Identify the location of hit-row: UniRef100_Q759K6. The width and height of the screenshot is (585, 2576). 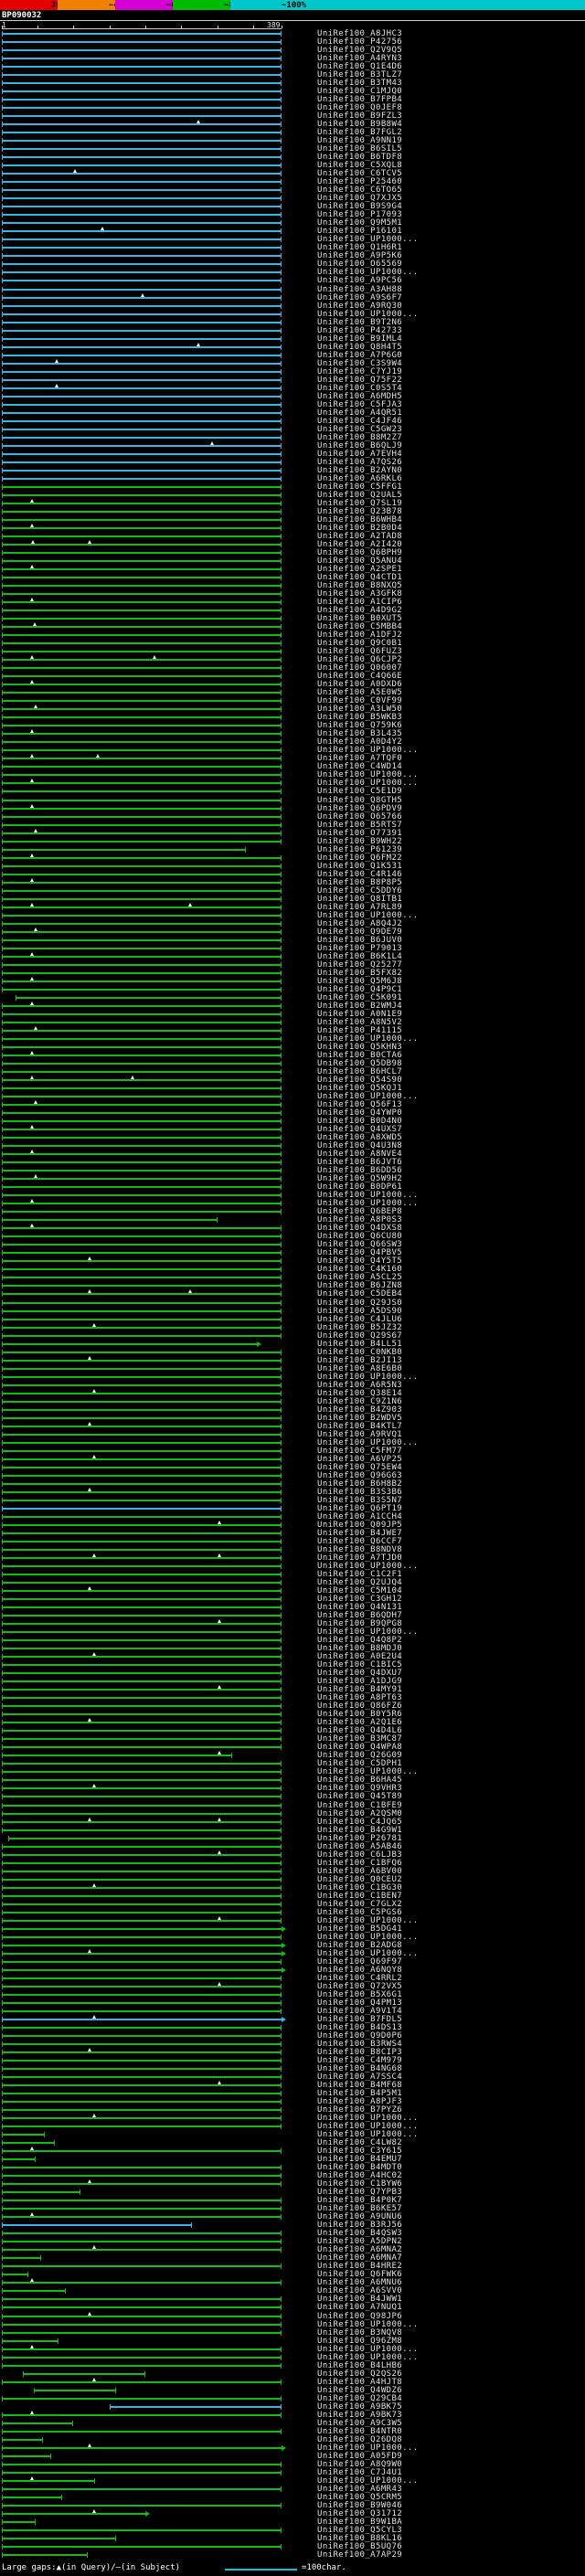
(293, 726).